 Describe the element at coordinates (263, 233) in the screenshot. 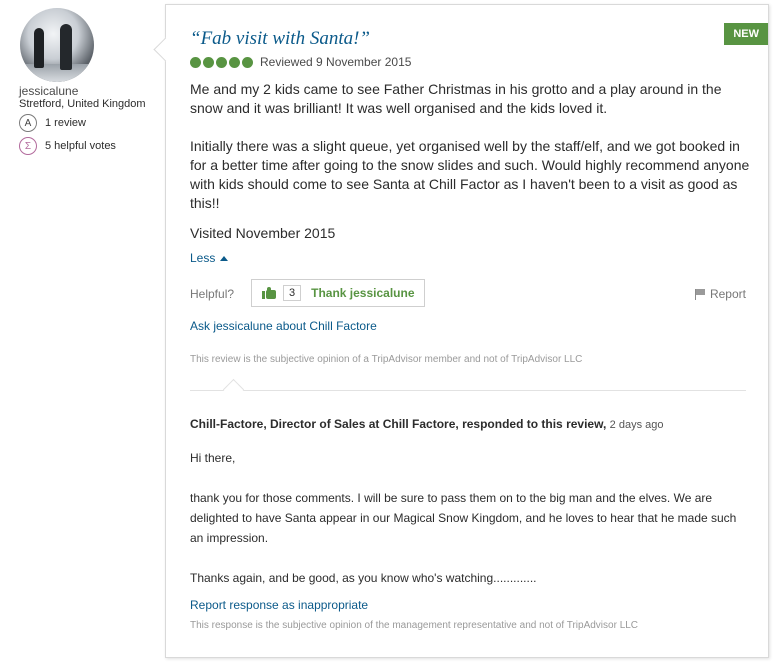

I see `visited-date: Visited November 2015` at that location.